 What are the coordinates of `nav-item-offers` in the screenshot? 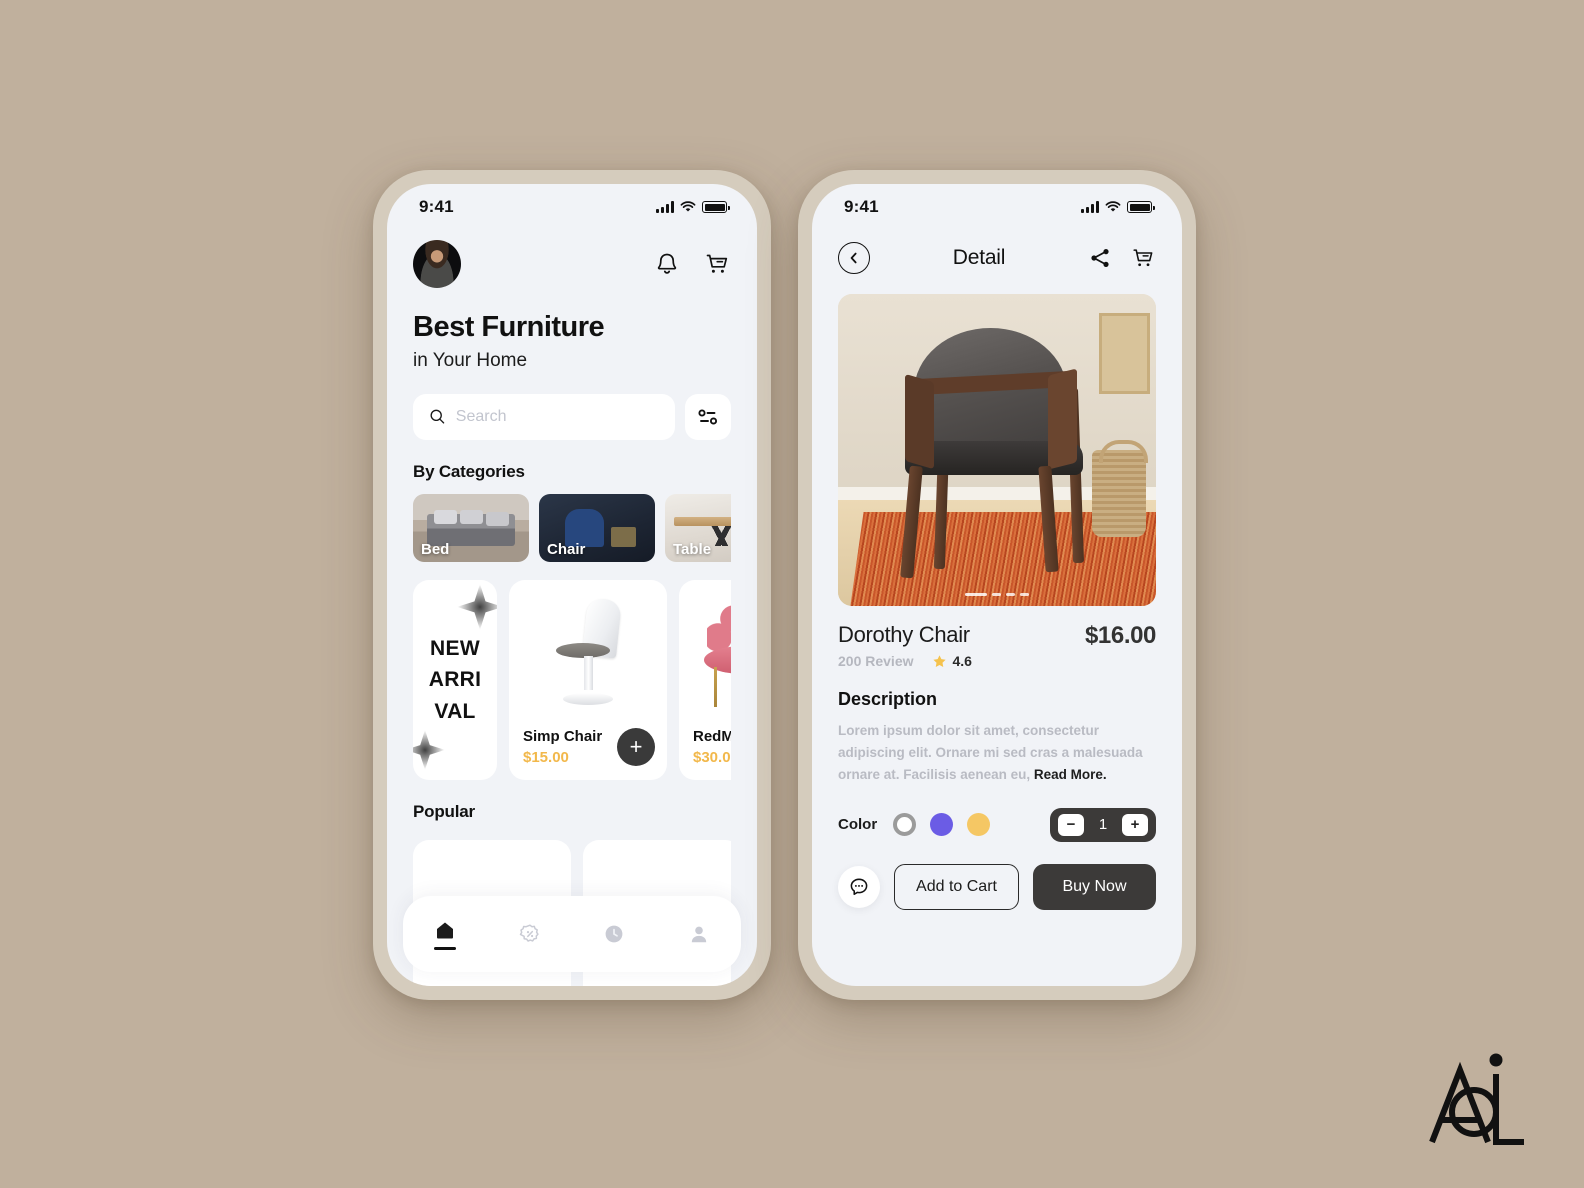 It's located at (530, 934).